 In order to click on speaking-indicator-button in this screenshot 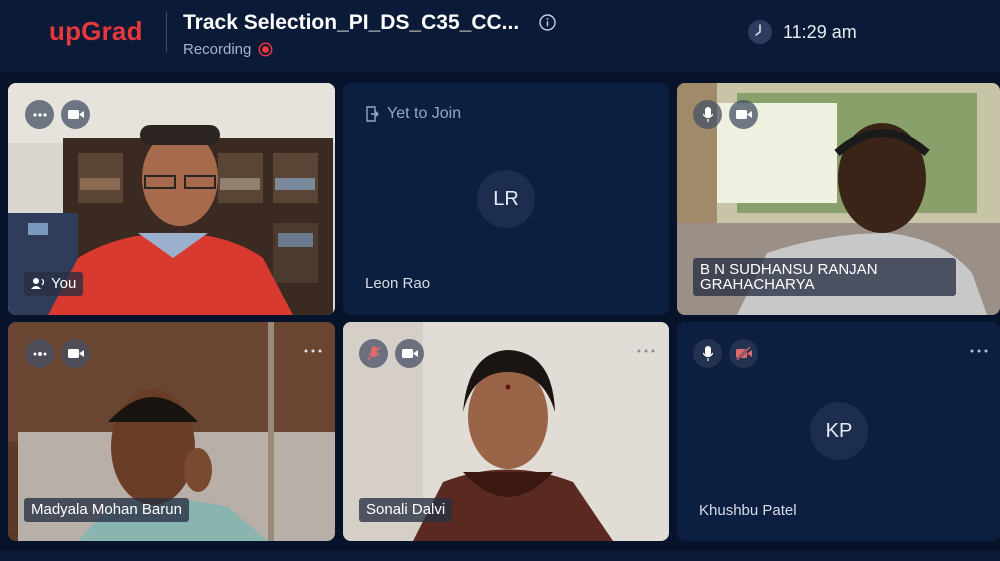, I will do `click(39, 353)`.